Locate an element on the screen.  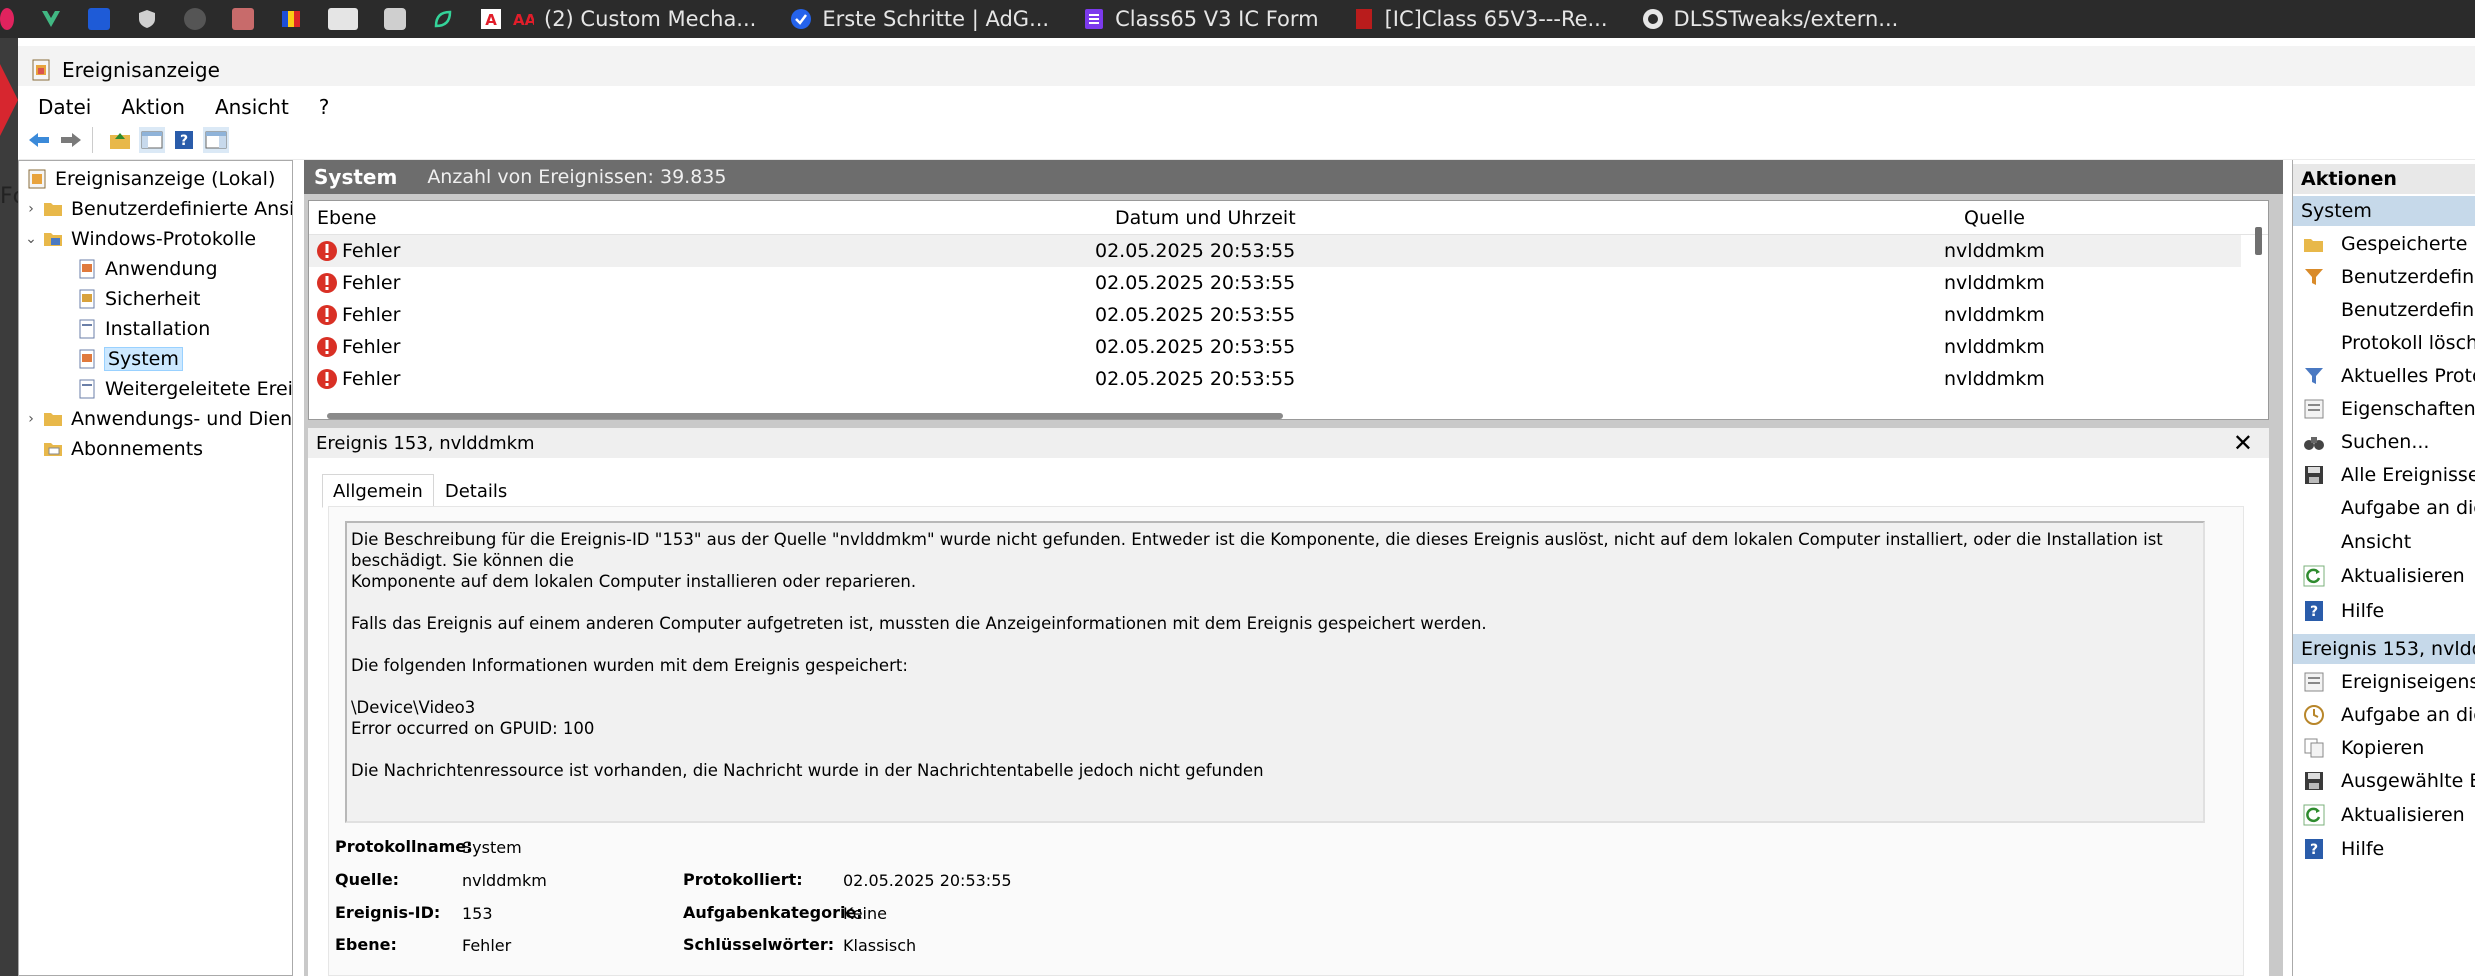
column-header-datetime: Datum und Uhrzeit is located at coordinates (1205, 218).